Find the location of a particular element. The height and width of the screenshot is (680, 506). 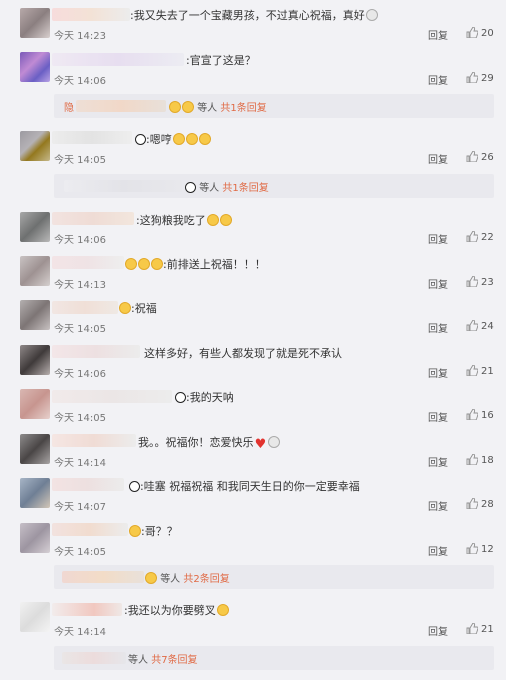

reply-count-link: 共2条回复 is located at coordinates (206, 579).